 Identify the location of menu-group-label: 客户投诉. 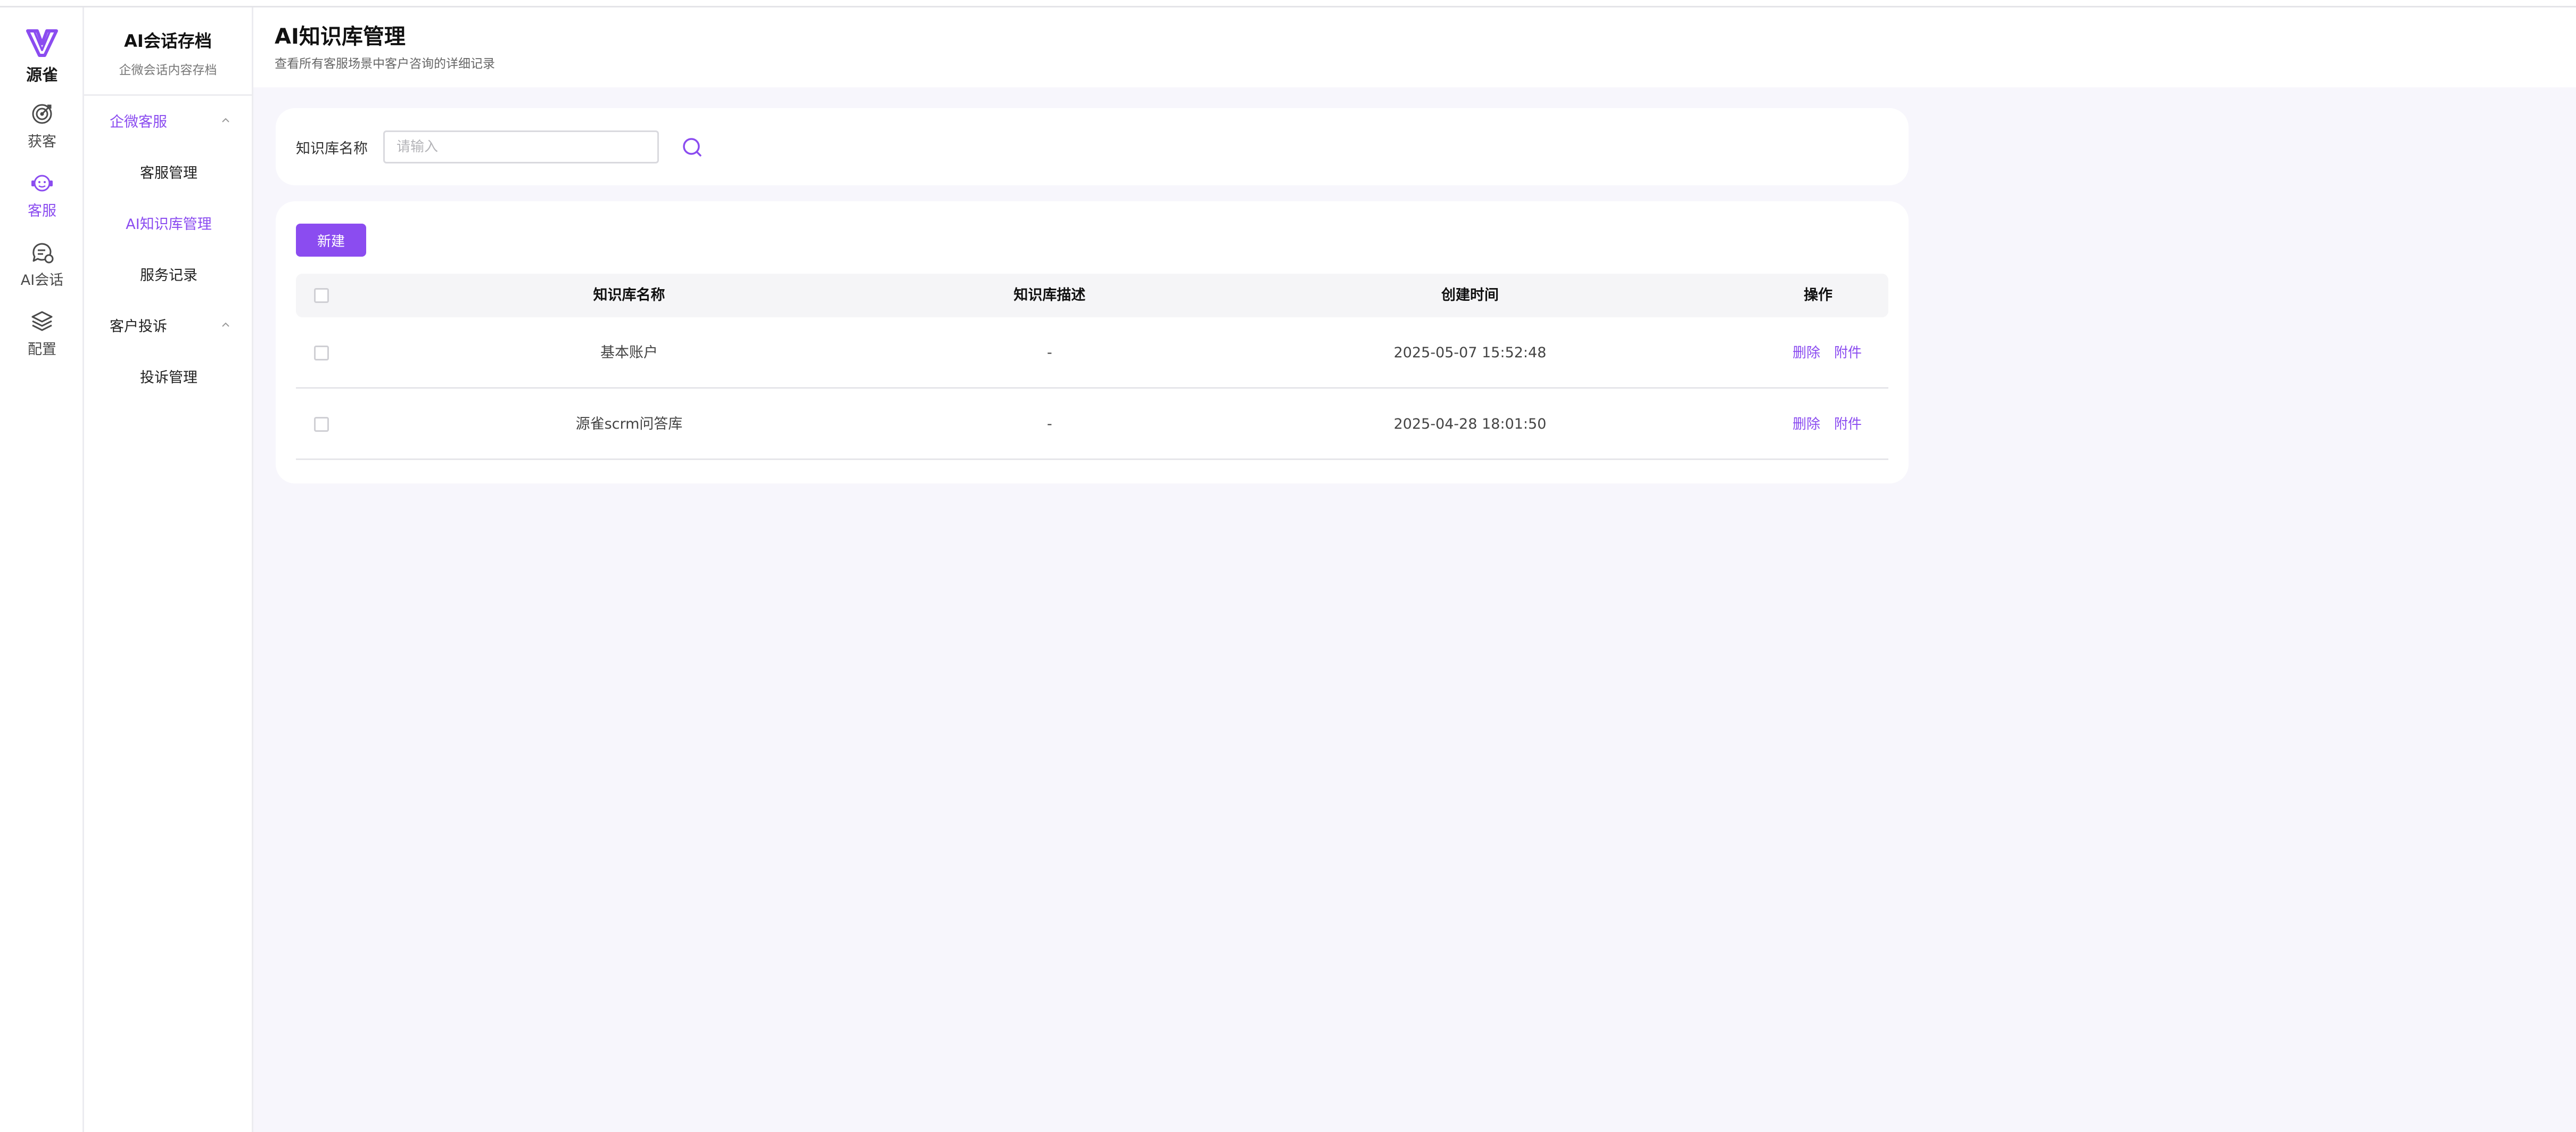
(138, 326).